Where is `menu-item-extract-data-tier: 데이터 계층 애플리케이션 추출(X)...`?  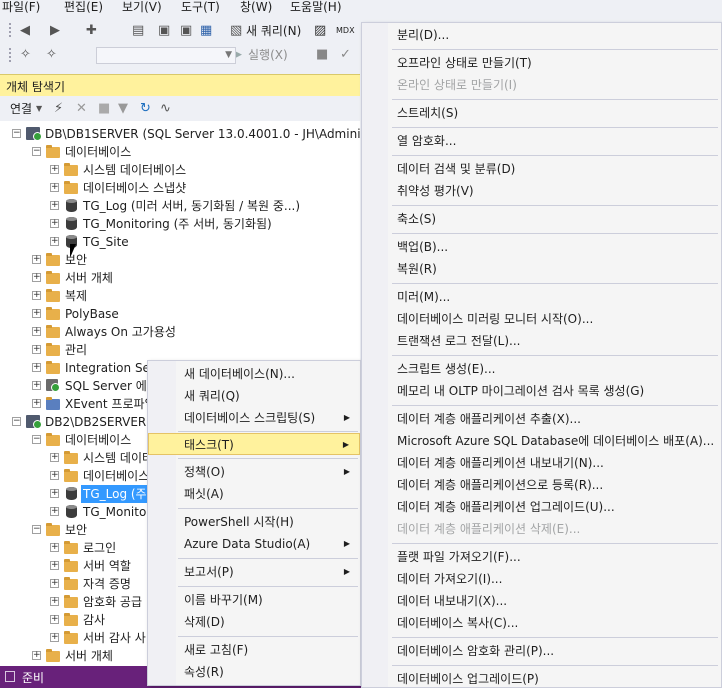 menu-item-extract-data-tier: 데이터 계층 애플리케이션 추출(X)... is located at coordinates (541, 419).